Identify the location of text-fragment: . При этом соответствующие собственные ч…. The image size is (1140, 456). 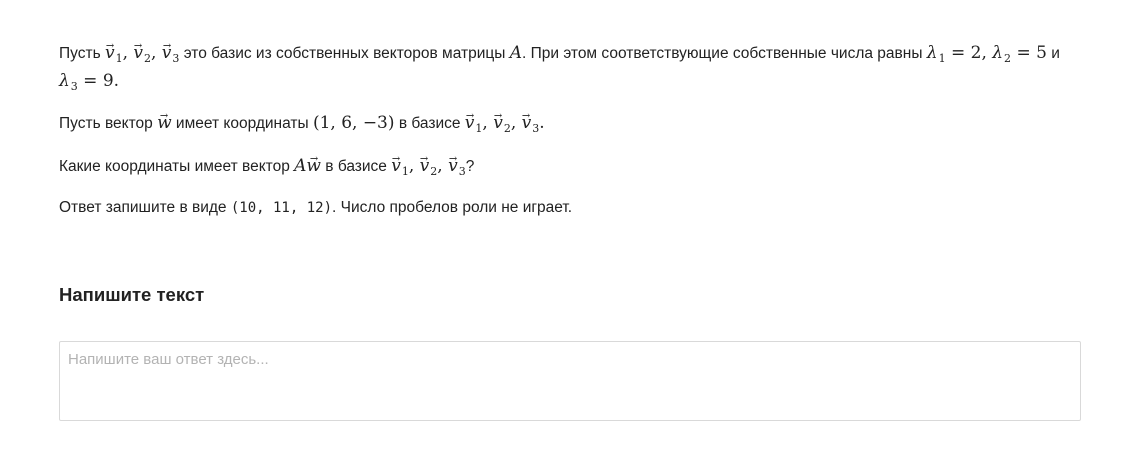
(724, 53).